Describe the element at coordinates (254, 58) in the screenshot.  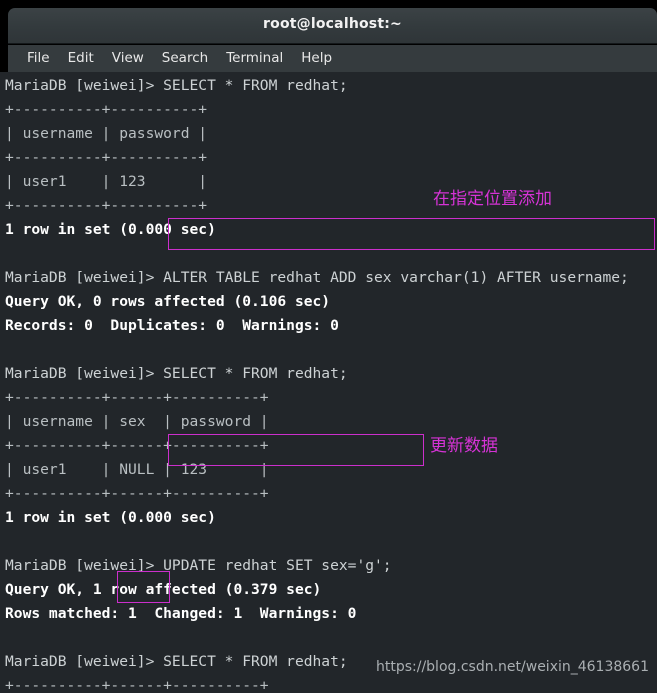
I see `menu-item-terminal: Terminal` at that location.